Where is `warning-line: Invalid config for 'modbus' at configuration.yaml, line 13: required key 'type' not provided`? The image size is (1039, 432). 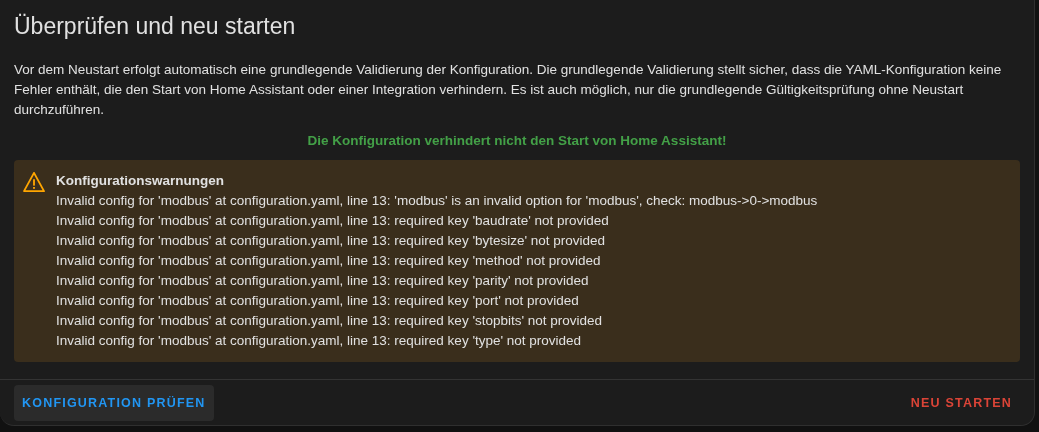 warning-line: Invalid config for 'modbus' at configuration.yaml, line 13: required key 'type' not provided is located at coordinates (319, 341).